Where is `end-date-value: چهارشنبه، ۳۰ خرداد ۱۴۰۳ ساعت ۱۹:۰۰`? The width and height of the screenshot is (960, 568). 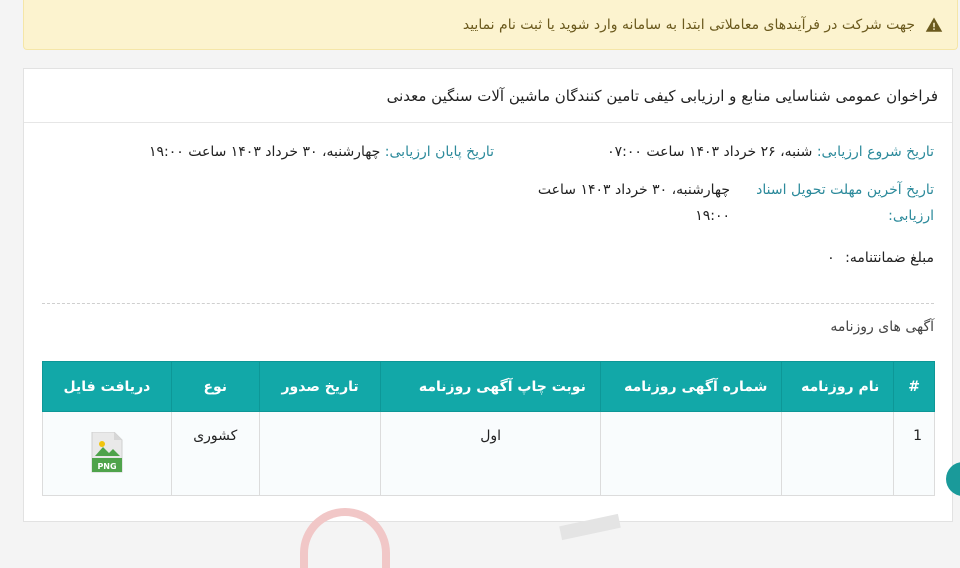
end-date-value: چهارشنبه، ۳۰ خرداد ۱۴۰۳ ساعت ۱۹:۰۰ is located at coordinates (264, 152).